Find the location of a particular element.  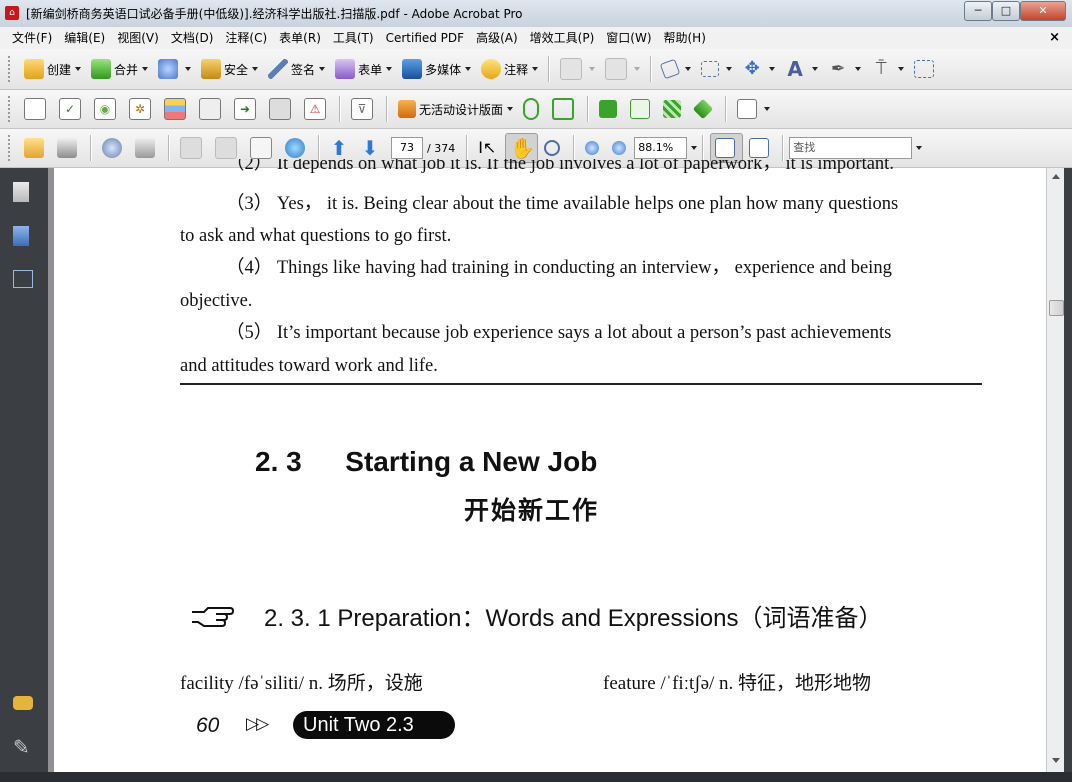

save-button is located at coordinates (227, 148).